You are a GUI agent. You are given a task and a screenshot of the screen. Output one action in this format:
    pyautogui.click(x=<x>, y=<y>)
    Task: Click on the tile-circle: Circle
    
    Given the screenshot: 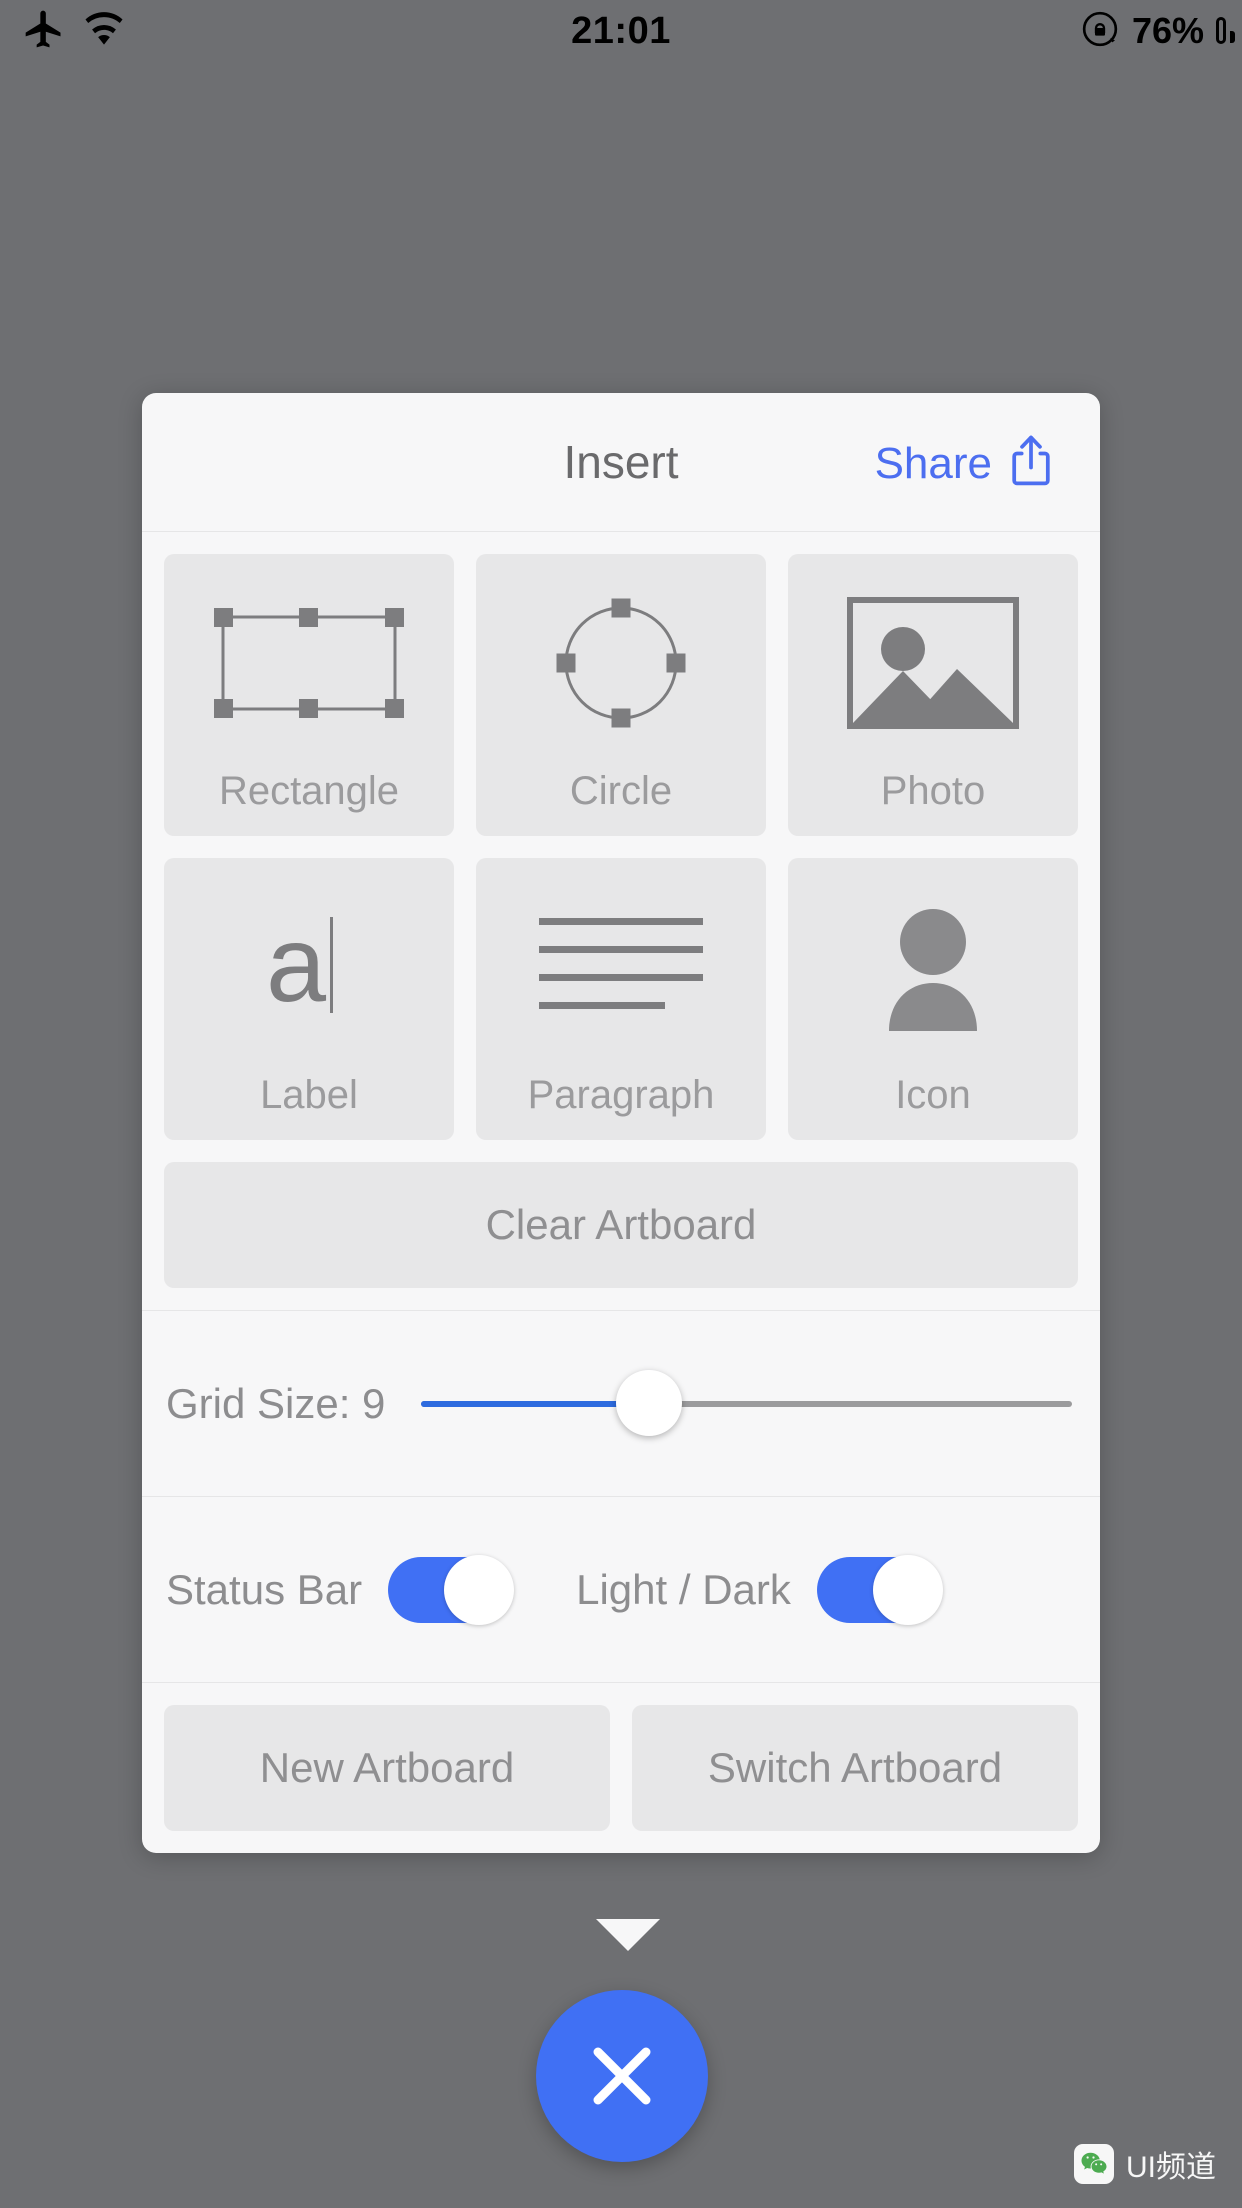 What is the action you would take?
    pyautogui.click(x=621, y=695)
    